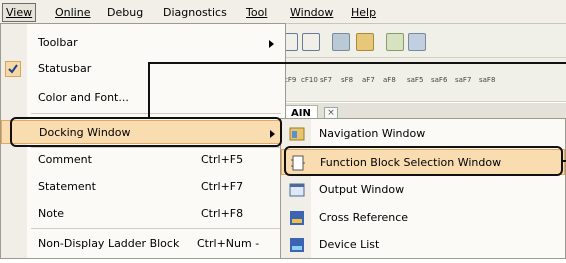 The width and height of the screenshot is (566, 263). What do you see at coordinates (368, 80) in the screenshot?
I see `fkey-label: aF7` at bounding box center [368, 80].